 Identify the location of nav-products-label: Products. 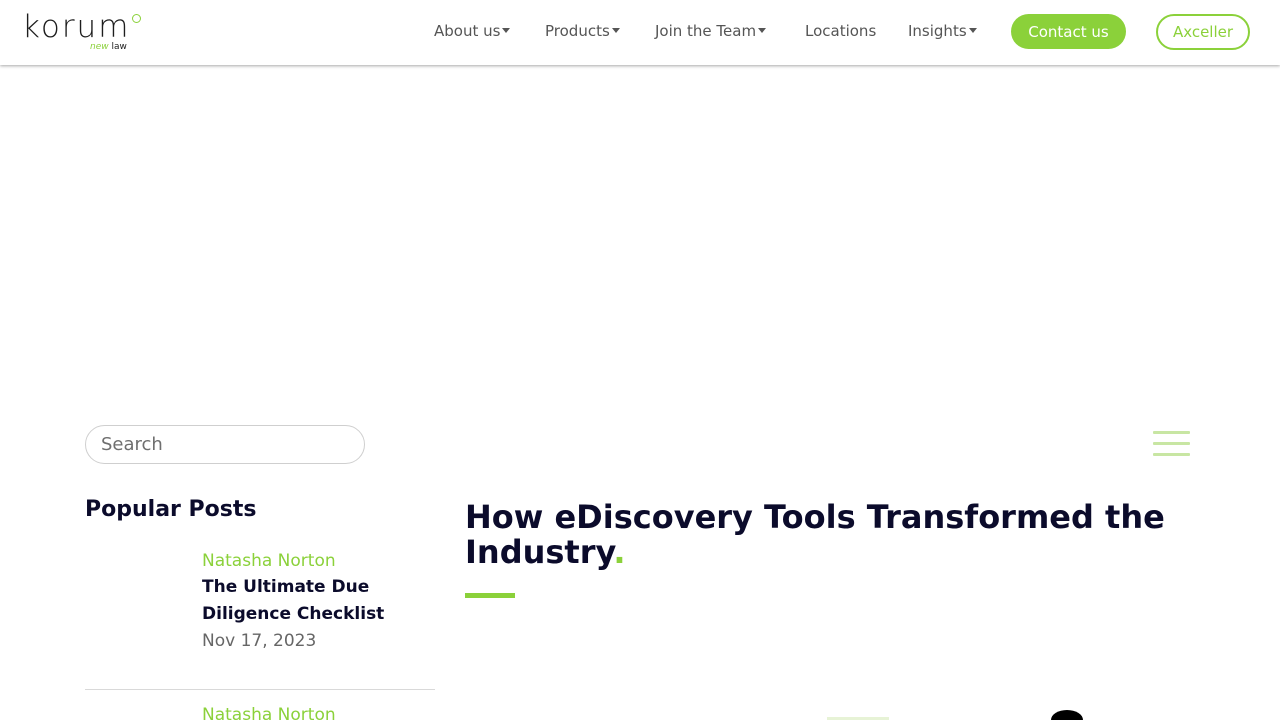
(577, 31).